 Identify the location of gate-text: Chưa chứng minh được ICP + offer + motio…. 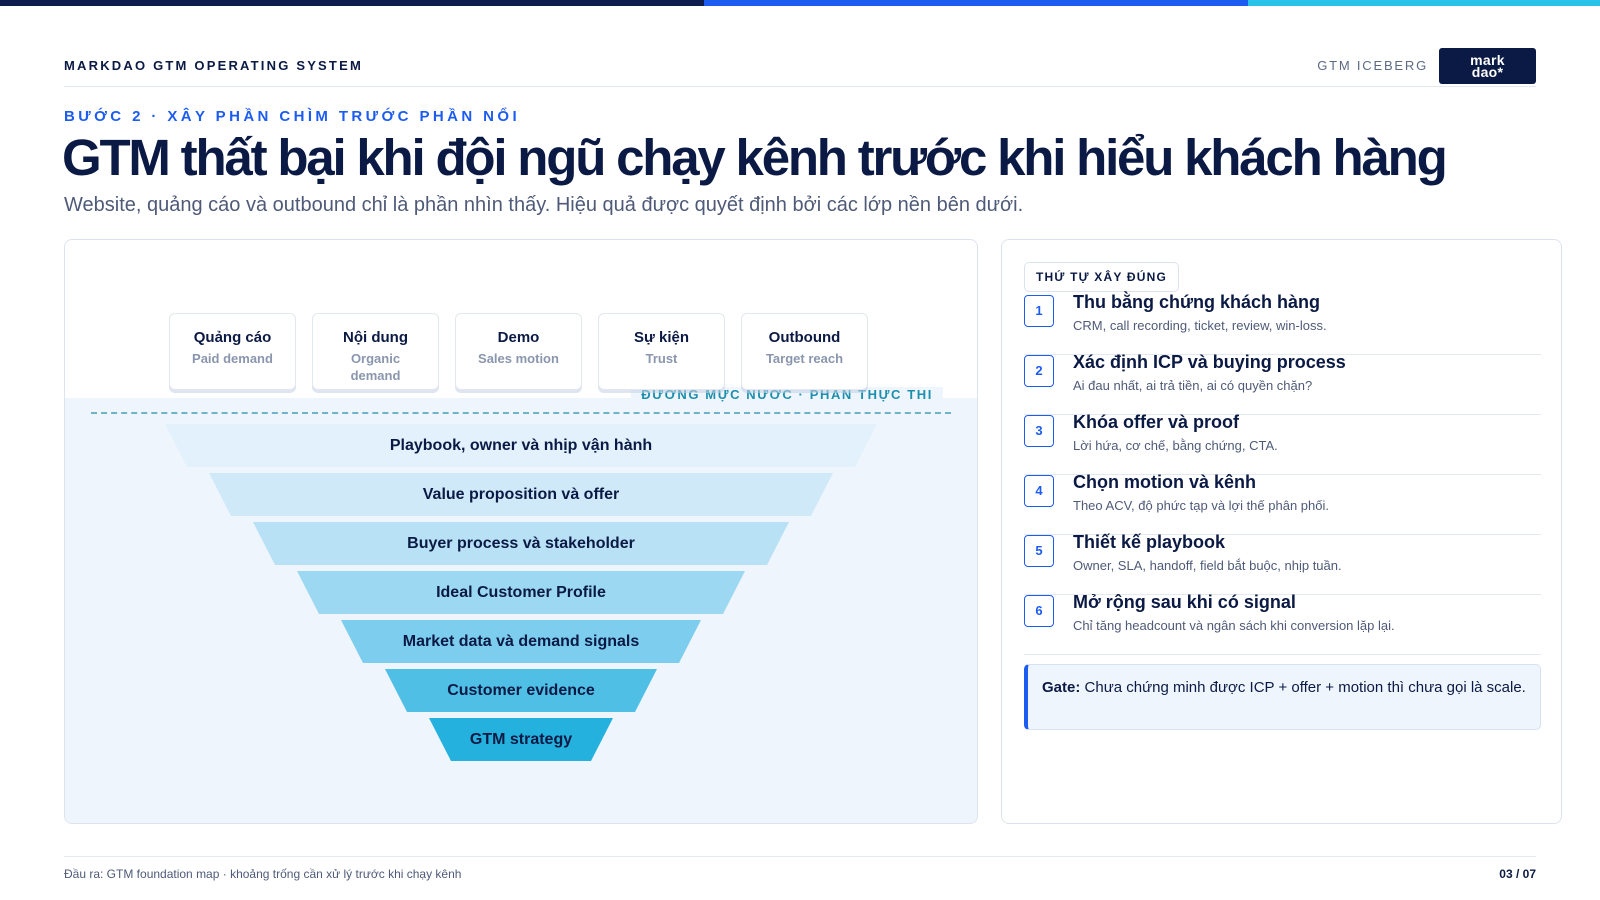
(1305, 687).